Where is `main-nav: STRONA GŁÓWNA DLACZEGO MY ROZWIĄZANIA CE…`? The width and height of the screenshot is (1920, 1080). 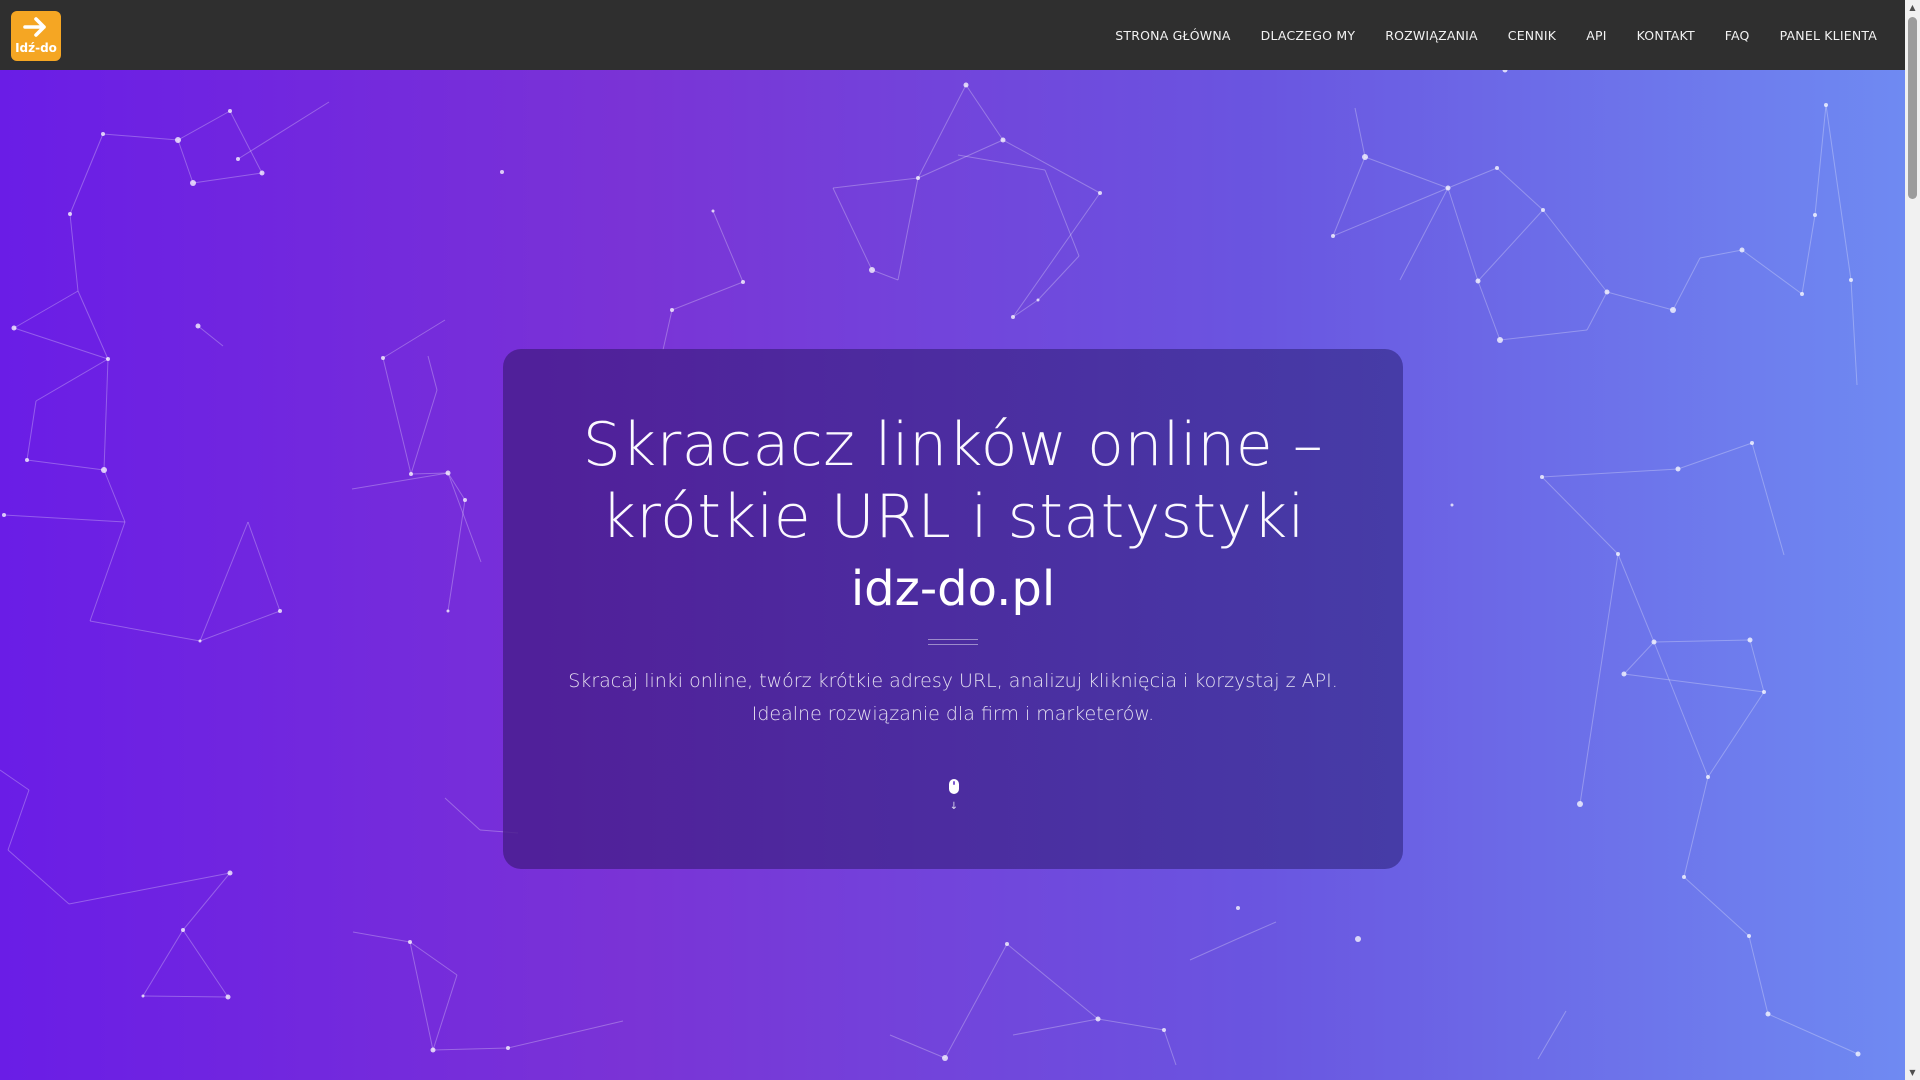
main-nav: STRONA GŁÓWNA DLACZEGO MY ROZWIĄZANIA CE… is located at coordinates (1481, 35).